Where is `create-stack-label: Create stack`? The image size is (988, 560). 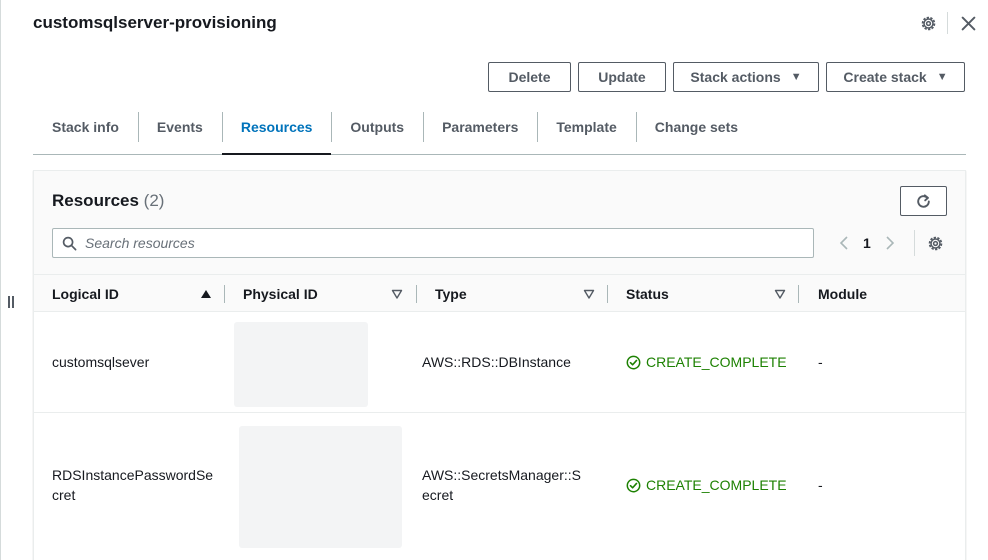
create-stack-label: Create stack is located at coordinates (885, 77).